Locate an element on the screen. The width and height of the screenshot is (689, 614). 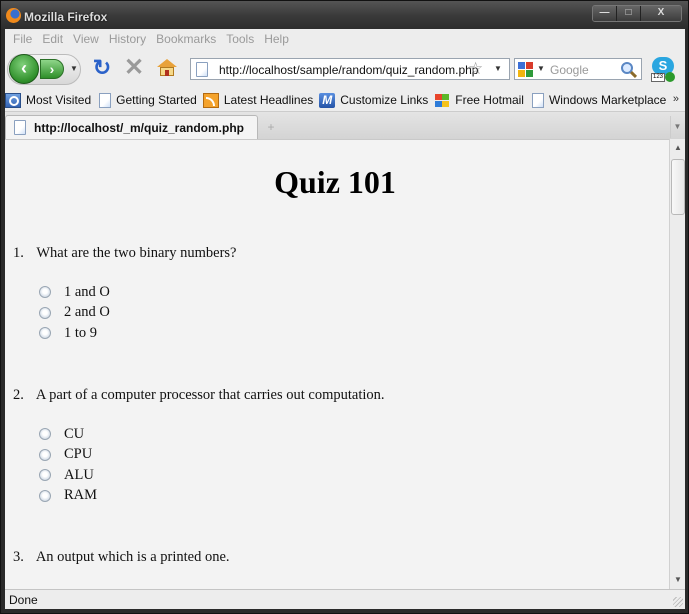
scroll-down-arrow-icon: ▼ is located at coordinates (678, 580).